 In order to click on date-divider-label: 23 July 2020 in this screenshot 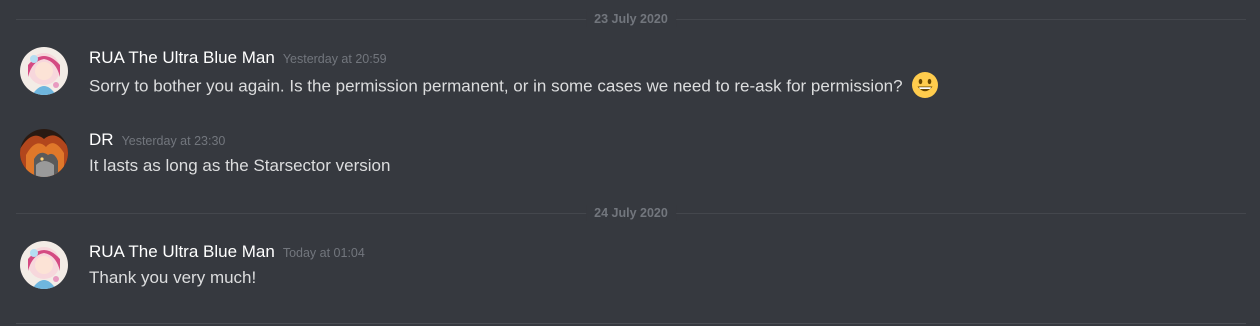, I will do `click(631, 19)`.